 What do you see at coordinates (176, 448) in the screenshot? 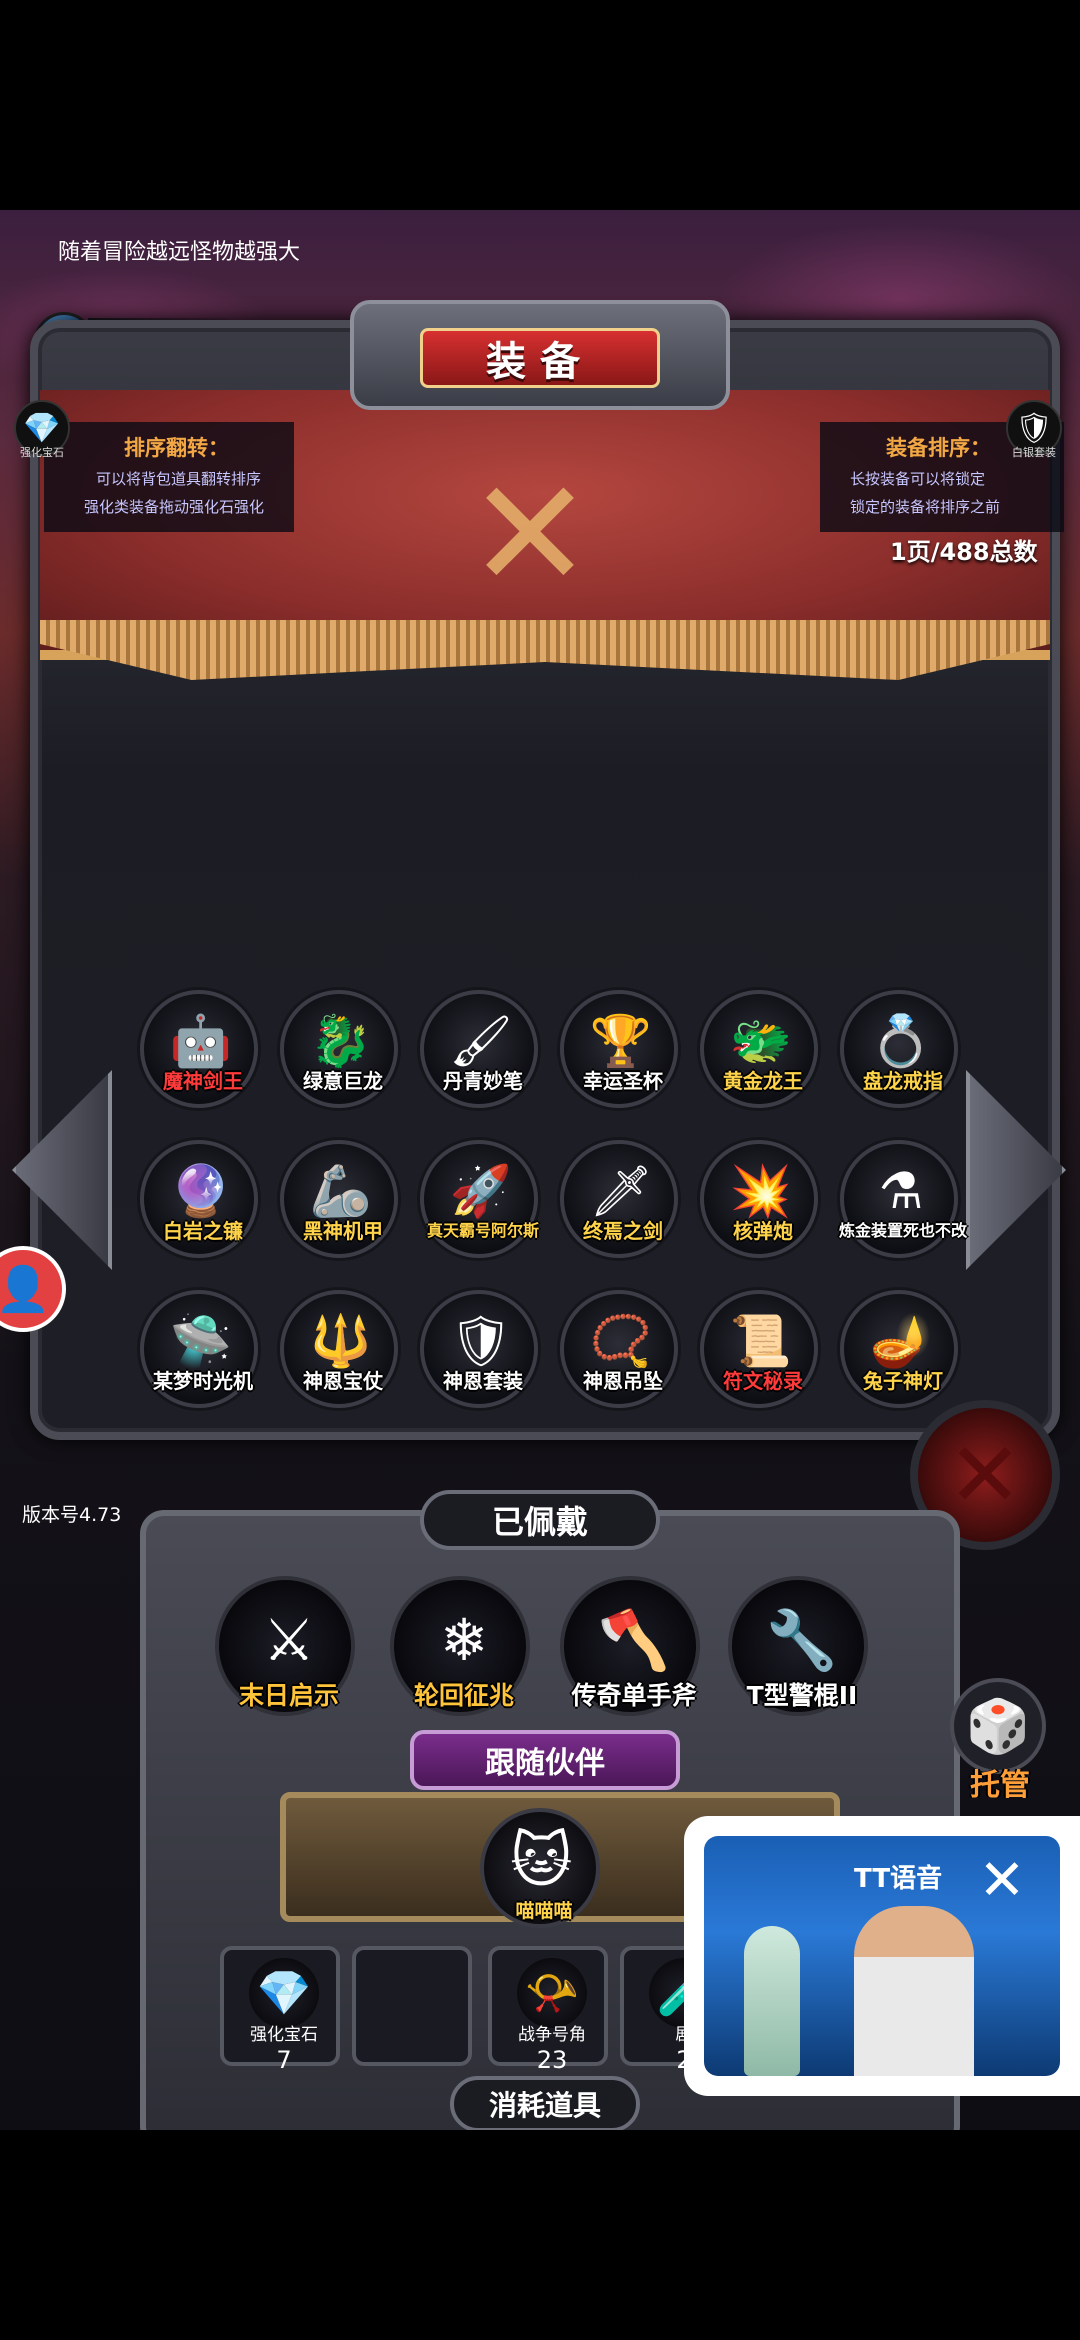
I see `sort-flip-title: 排序翻转：` at bounding box center [176, 448].